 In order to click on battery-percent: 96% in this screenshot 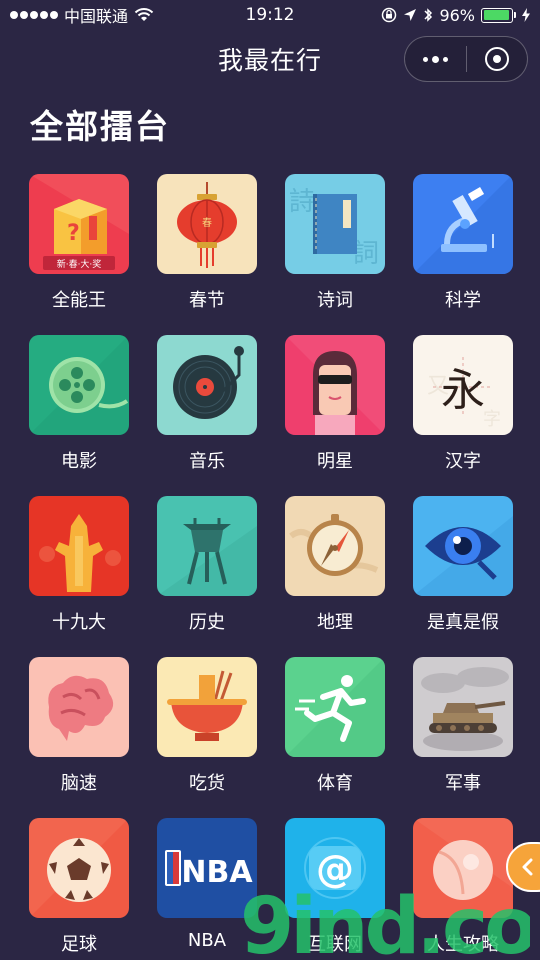, I will do `click(457, 15)`.